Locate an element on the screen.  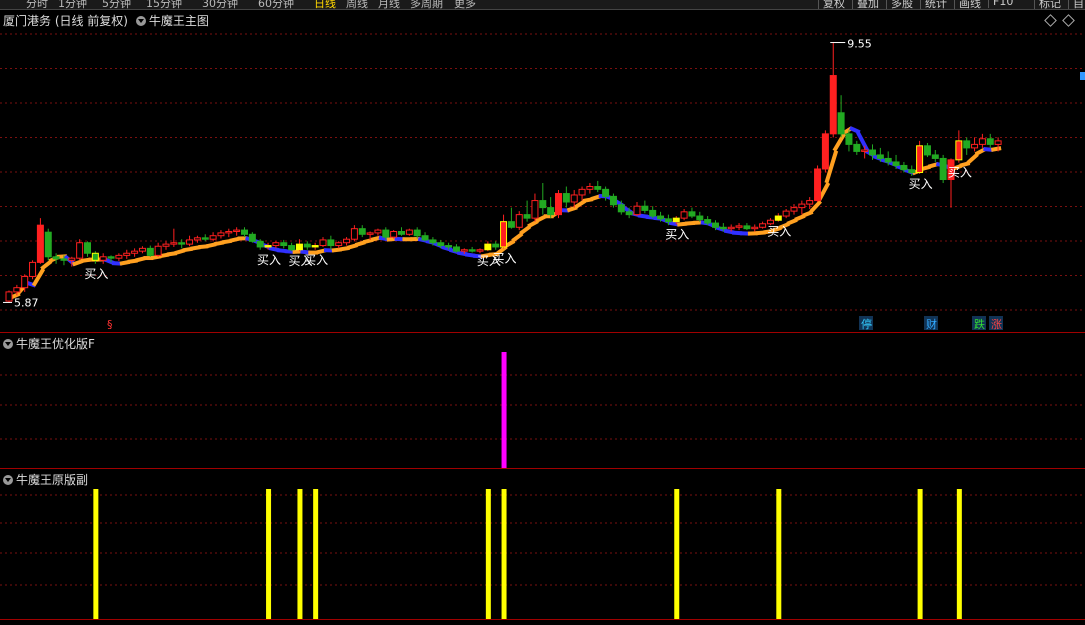
high-price-label: 9.55 is located at coordinates (859, 44).